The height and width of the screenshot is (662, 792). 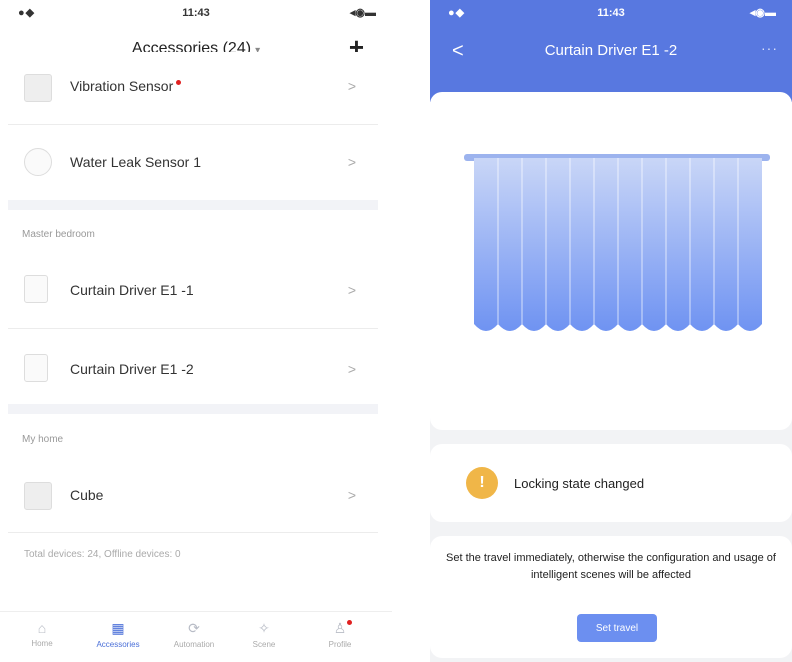 I want to click on tab-accessories: ▦ Accessories, so click(x=118, y=634).